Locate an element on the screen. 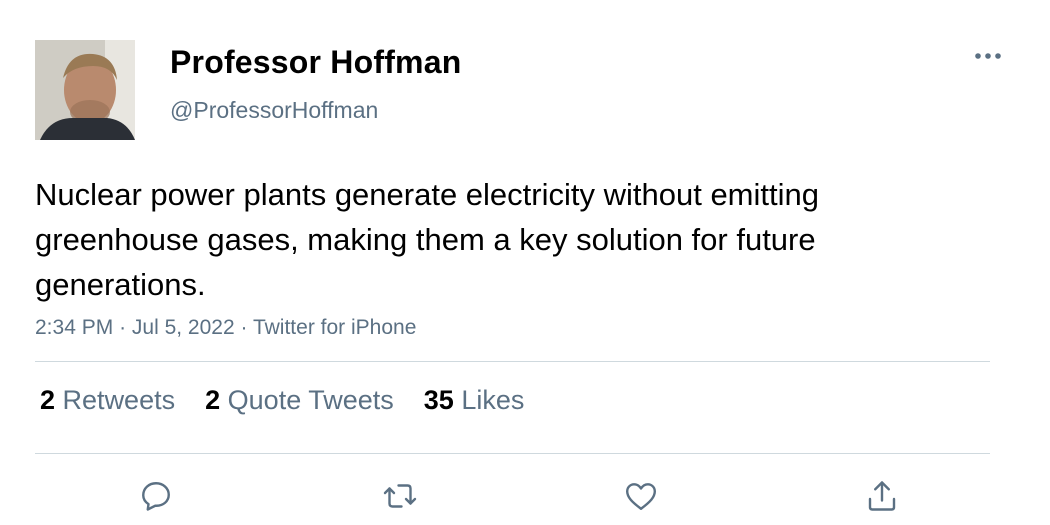 The height and width of the screenshot is (525, 1050). retweets-stat: 2 Retweets is located at coordinates (107, 400).